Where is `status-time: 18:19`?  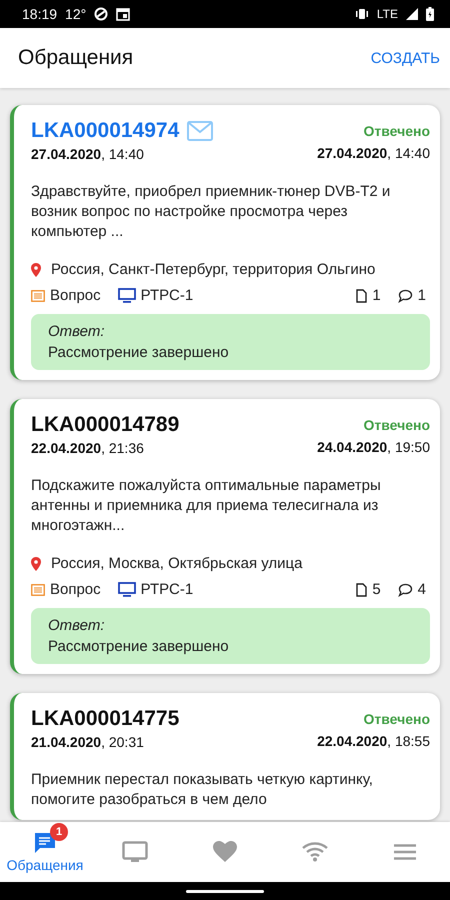 status-time: 18:19 is located at coordinates (40, 14).